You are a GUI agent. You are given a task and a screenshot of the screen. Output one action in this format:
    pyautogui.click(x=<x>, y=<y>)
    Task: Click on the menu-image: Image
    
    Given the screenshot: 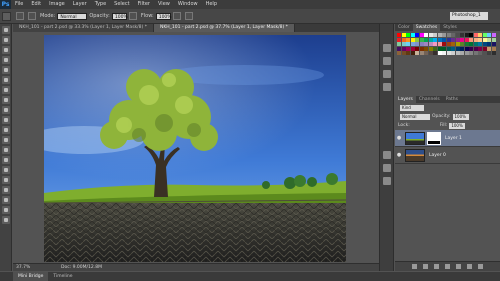 What is the action you would take?
    pyautogui.click(x=57, y=4)
    